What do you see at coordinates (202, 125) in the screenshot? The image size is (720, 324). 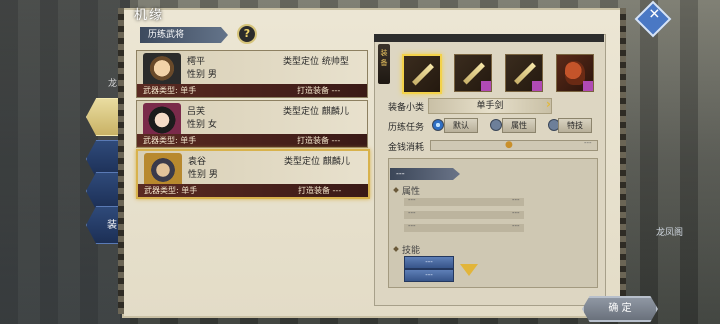 I see `hero-gender: 性别 女` at bounding box center [202, 125].